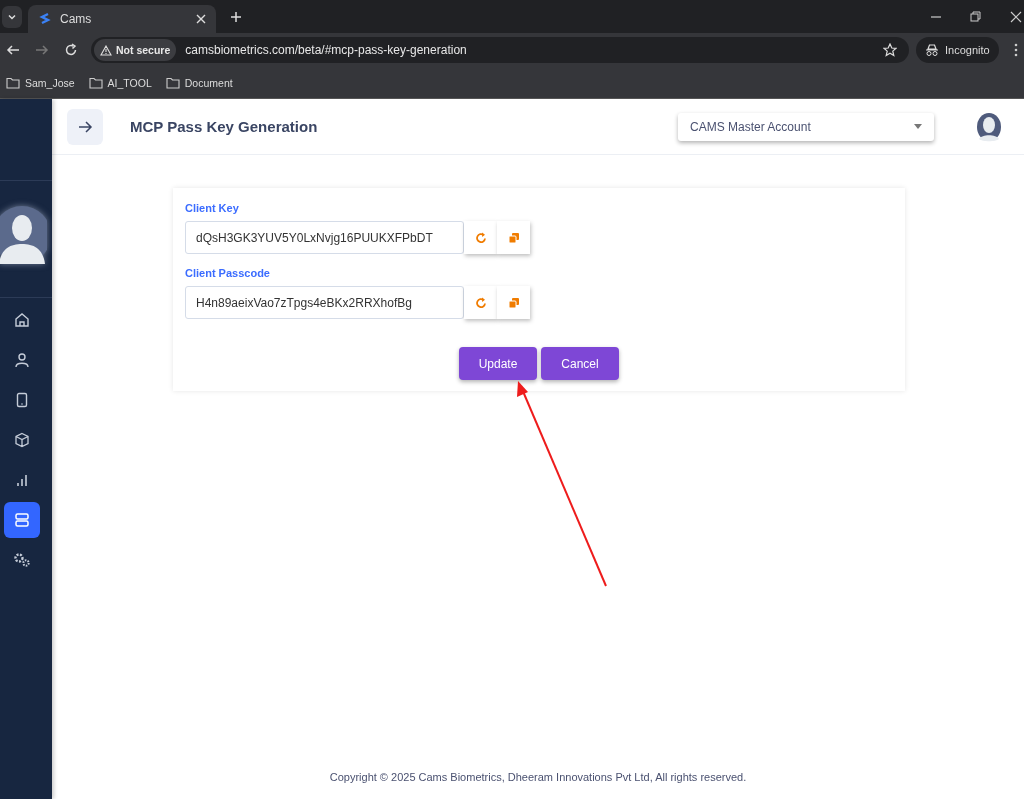  What do you see at coordinates (1016, 16) in the screenshot?
I see `close-window-icon` at bounding box center [1016, 16].